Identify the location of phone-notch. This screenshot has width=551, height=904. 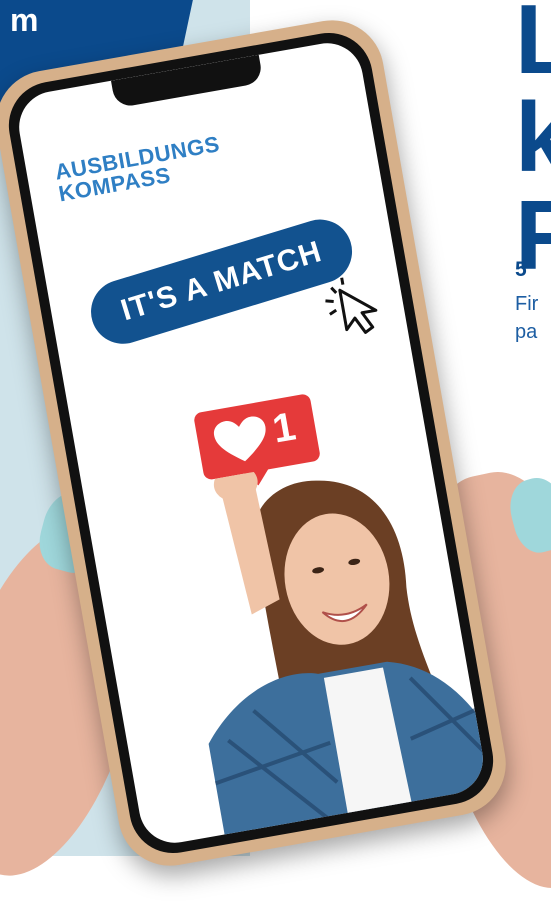
(187, 81).